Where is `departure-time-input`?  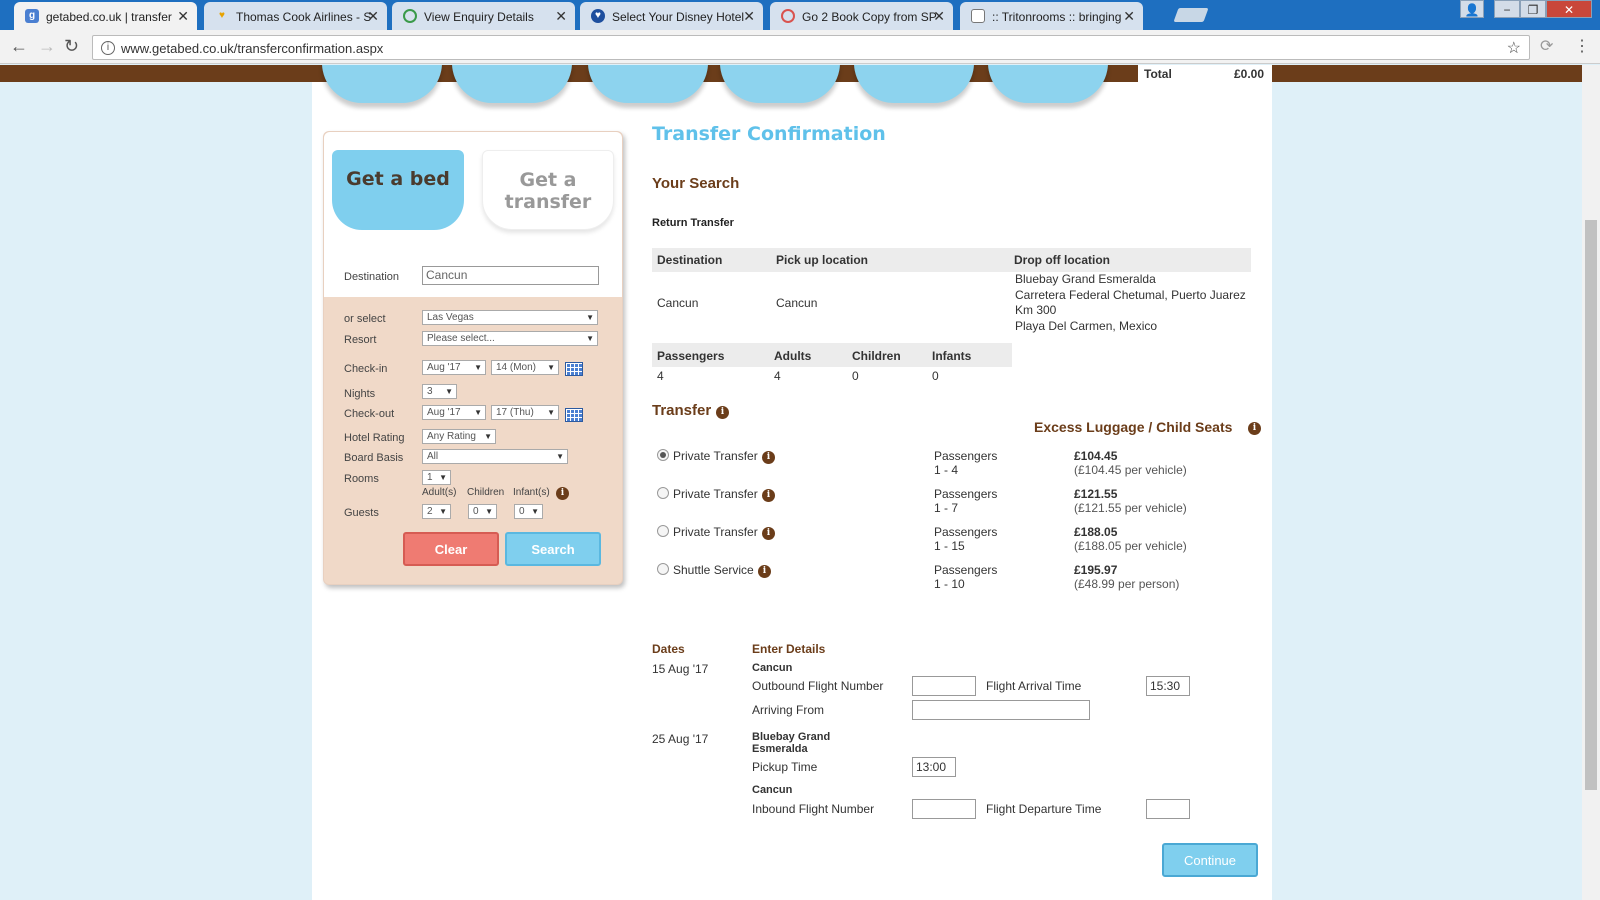
departure-time-input is located at coordinates (1168, 809).